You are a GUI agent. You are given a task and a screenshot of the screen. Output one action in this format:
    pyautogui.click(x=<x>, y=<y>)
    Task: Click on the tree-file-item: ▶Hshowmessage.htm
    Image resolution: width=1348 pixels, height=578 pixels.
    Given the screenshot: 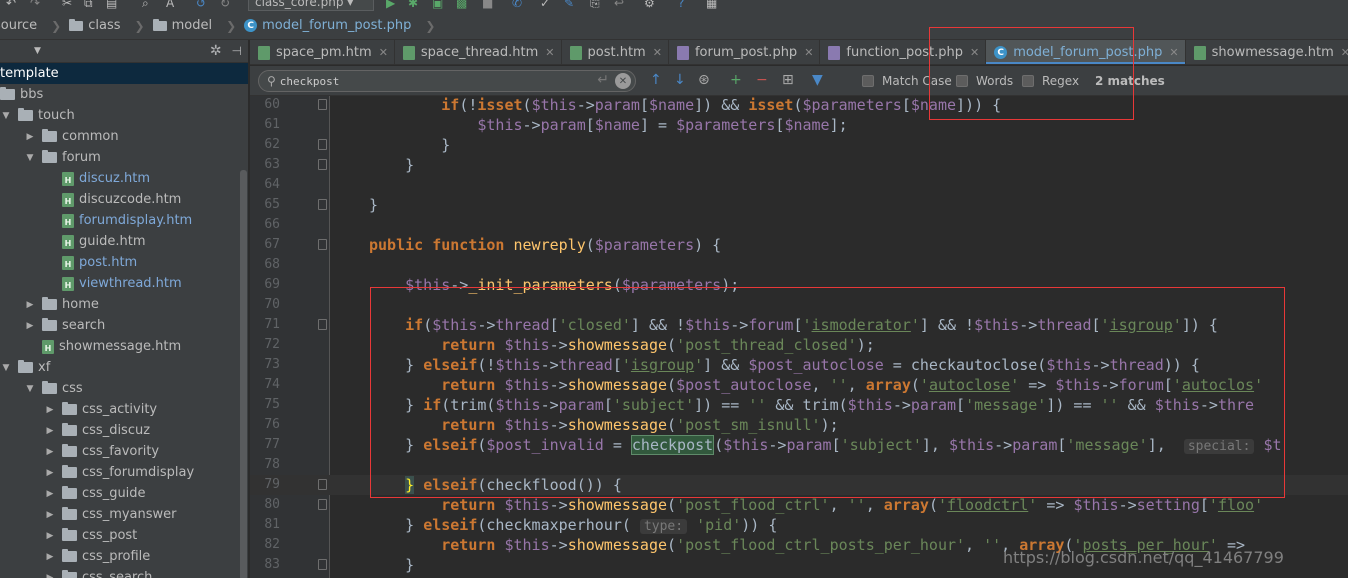 What is the action you would take?
    pyautogui.click(x=124, y=346)
    